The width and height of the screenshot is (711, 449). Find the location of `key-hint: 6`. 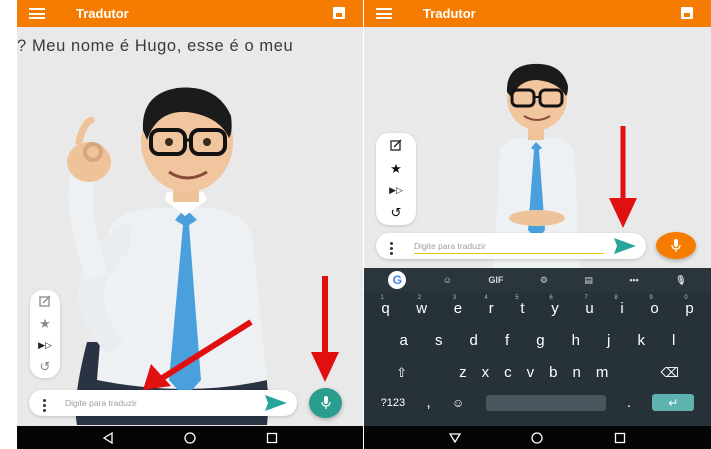

key-hint: 6 is located at coordinates (551, 298).